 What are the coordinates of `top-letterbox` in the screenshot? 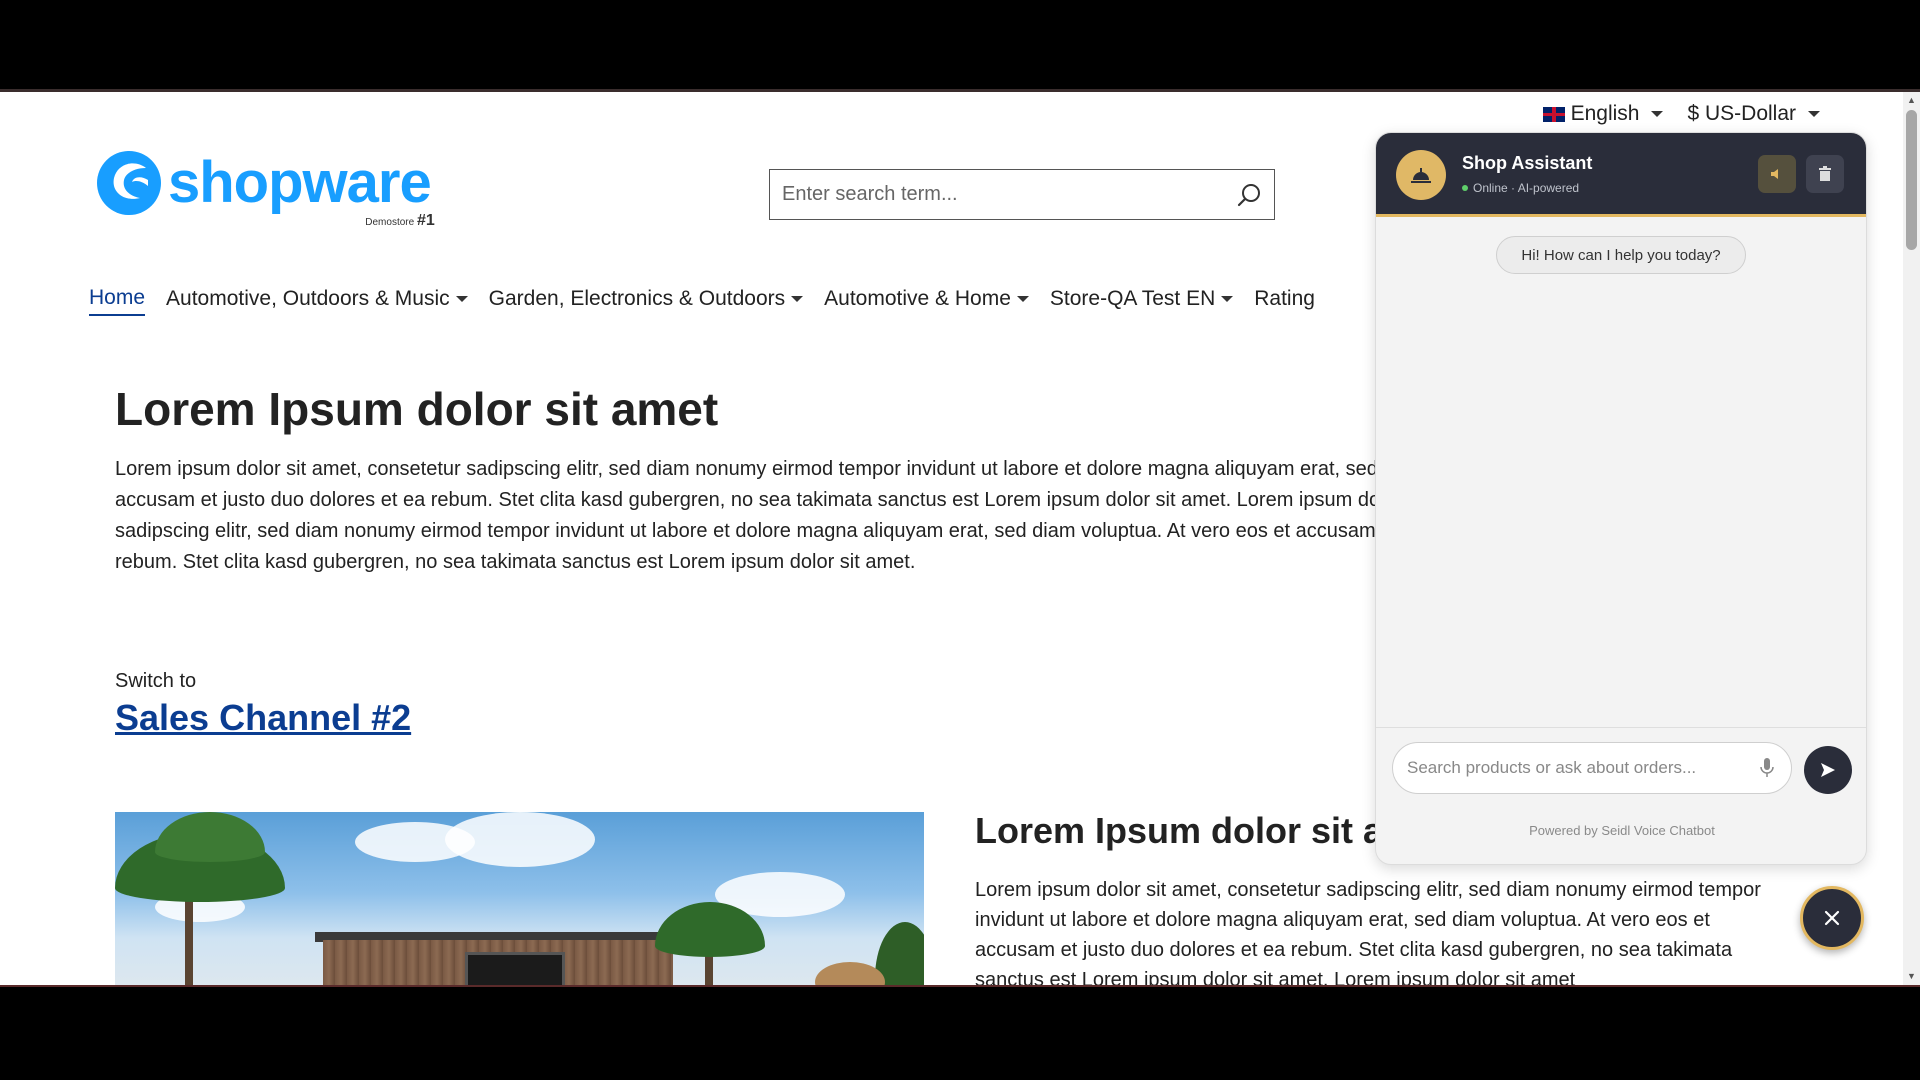 It's located at (960, 46).